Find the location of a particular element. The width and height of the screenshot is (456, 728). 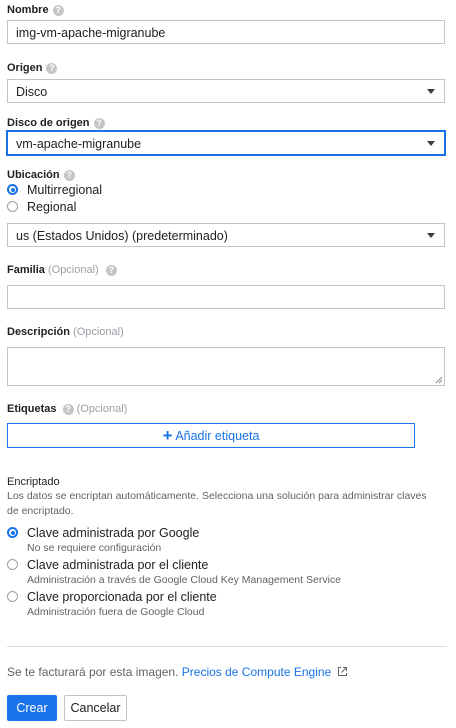

cancel-button: Cancelar is located at coordinates (95, 708).